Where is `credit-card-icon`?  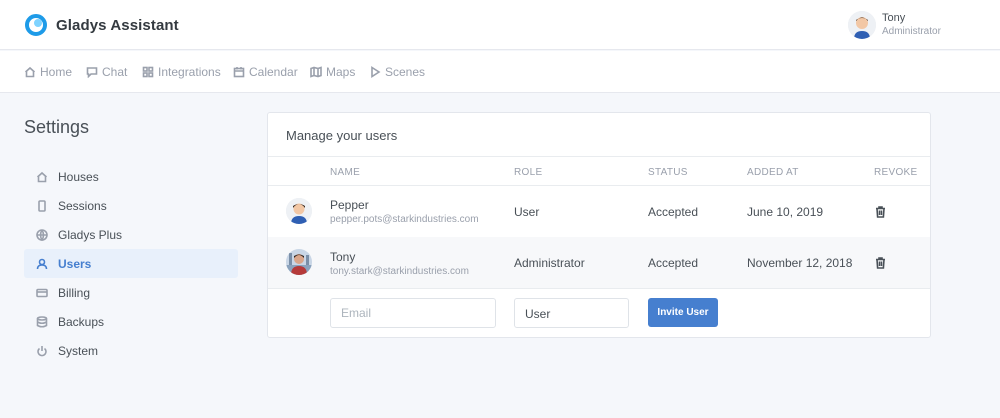 credit-card-icon is located at coordinates (42, 292).